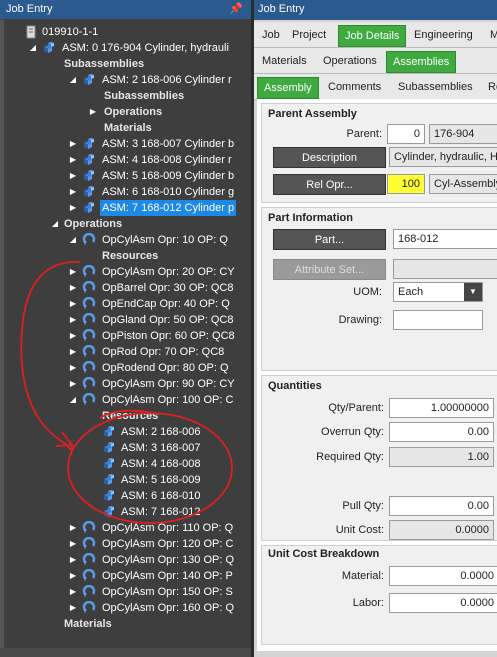 This screenshot has width=497, height=657. I want to click on overrun-label: Overrun Qty:, so click(352, 432).